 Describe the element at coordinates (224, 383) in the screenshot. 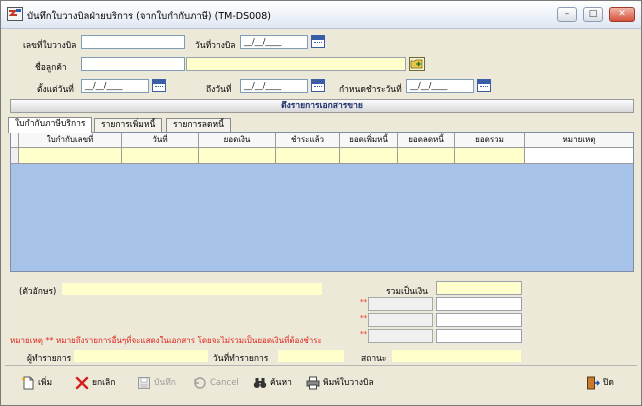

I see `cancel-button-label: Cancel` at that location.